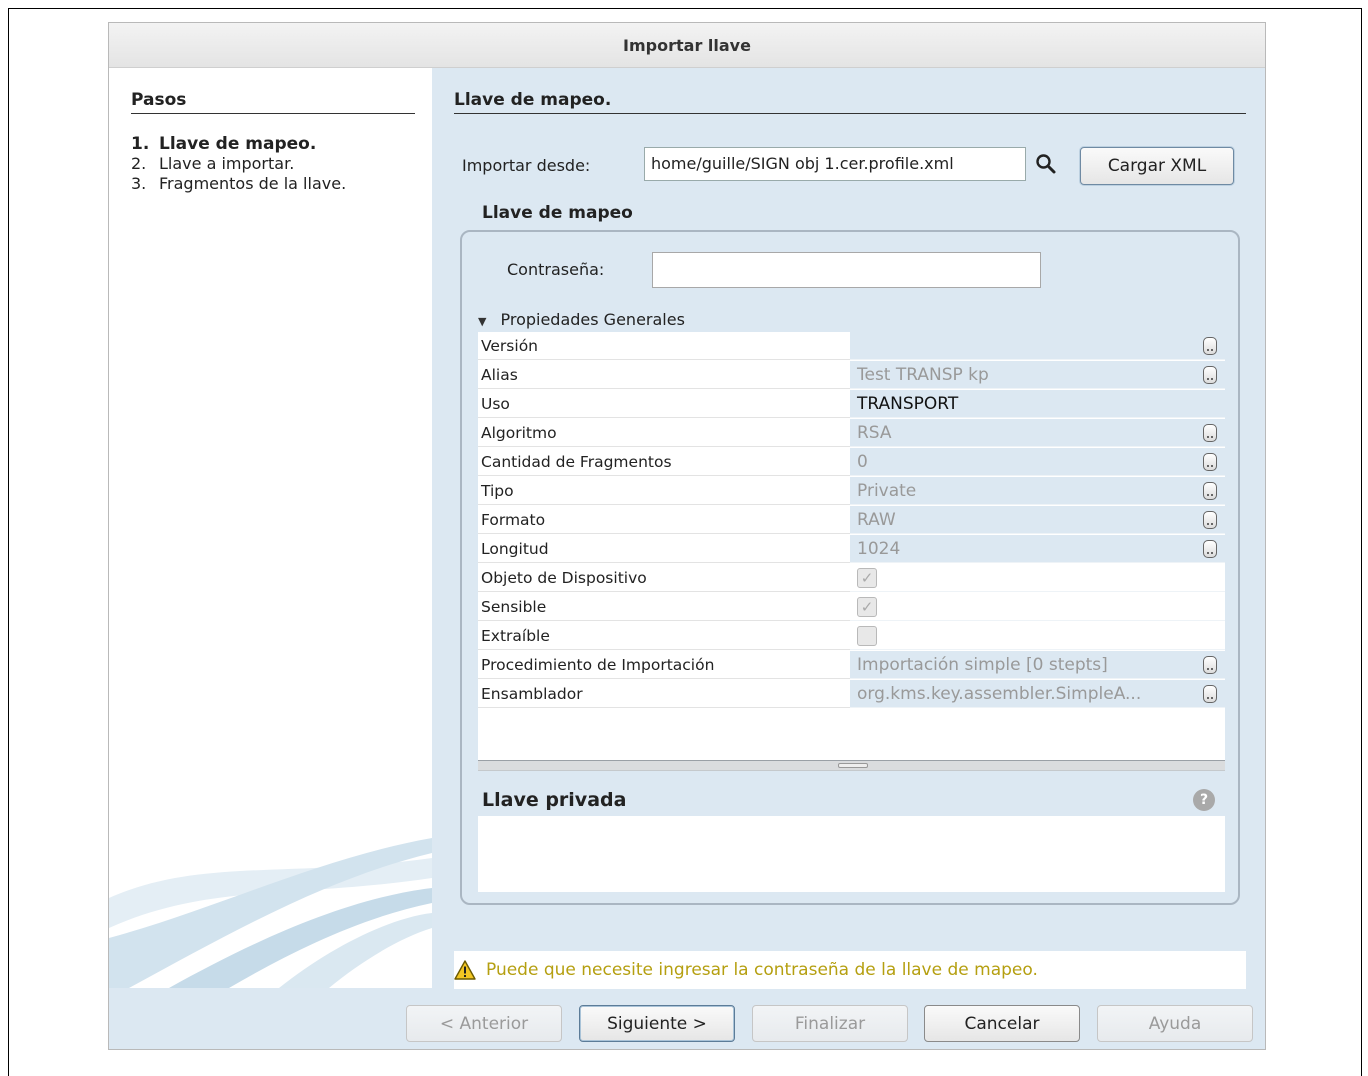  I want to click on table-row: Longitud 1024, so click(851, 549).